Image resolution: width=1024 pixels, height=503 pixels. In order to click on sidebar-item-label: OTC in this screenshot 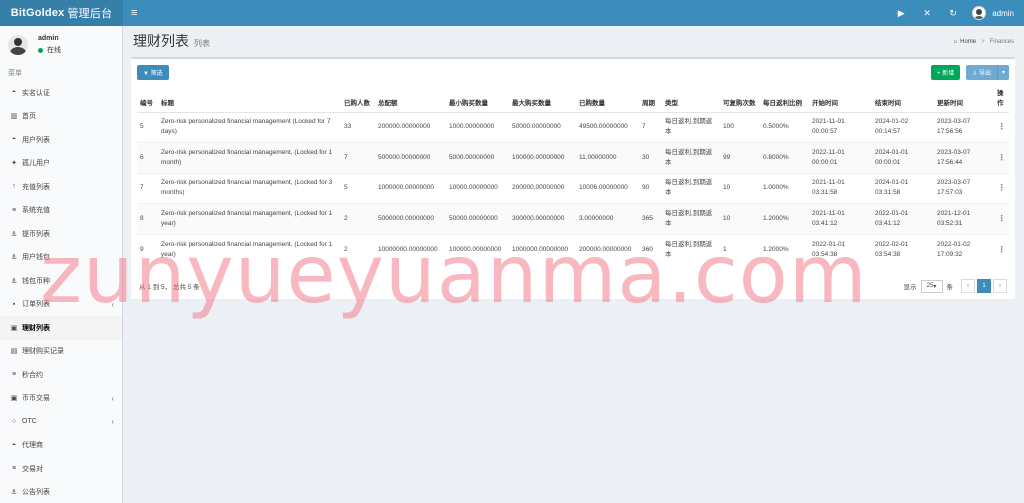, I will do `click(29, 422)`.